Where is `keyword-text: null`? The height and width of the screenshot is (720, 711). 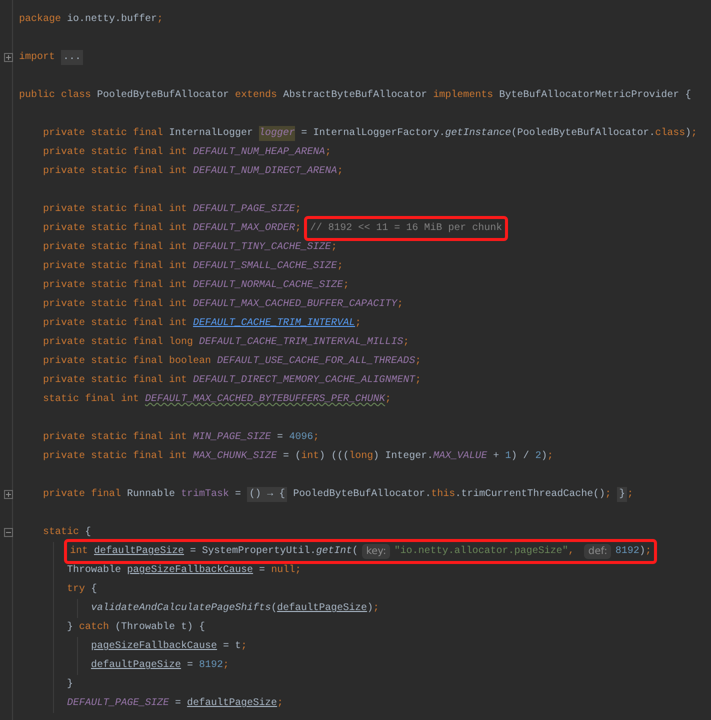
keyword-text: null is located at coordinates (283, 571).